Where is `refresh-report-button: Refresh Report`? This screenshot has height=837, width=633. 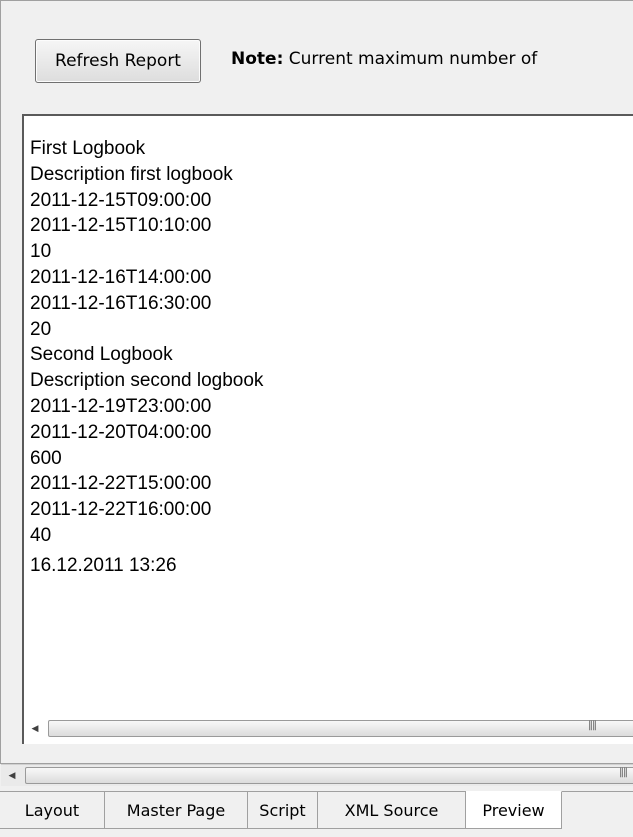 refresh-report-button: Refresh Report is located at coordinates (118, 61).